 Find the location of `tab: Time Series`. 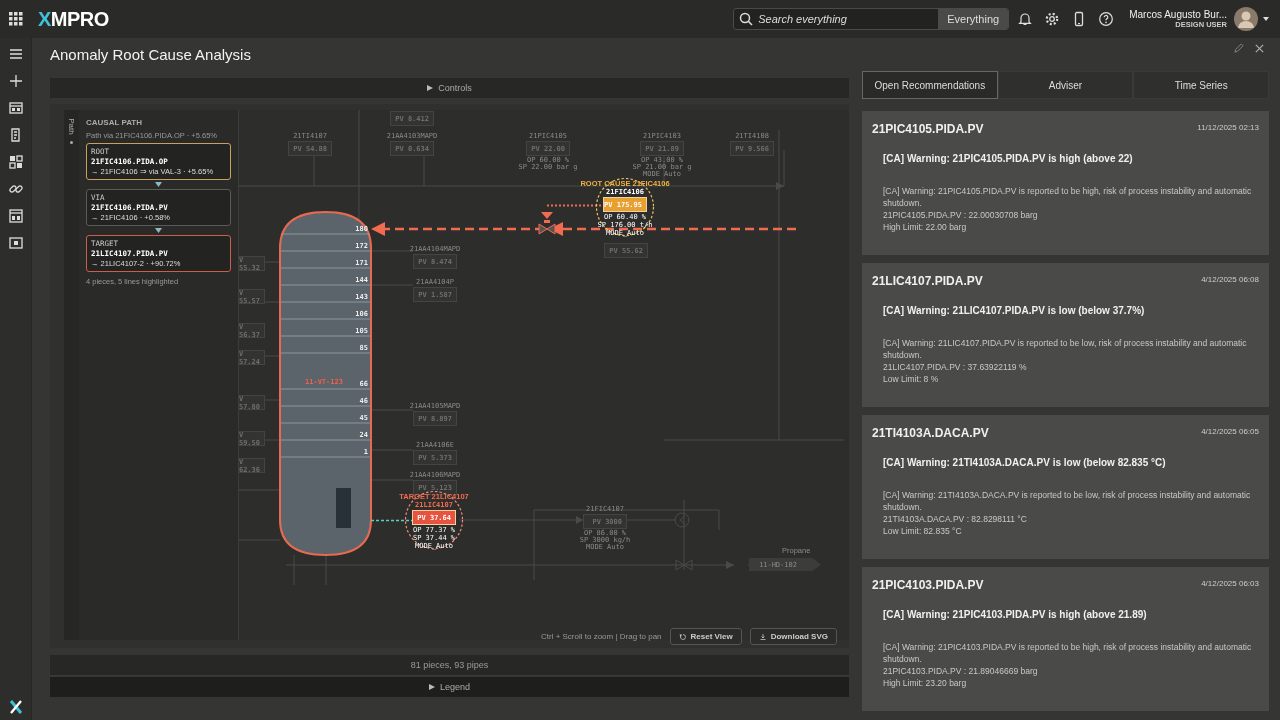

tab: Time Series is located at coordinates (1201, 85).